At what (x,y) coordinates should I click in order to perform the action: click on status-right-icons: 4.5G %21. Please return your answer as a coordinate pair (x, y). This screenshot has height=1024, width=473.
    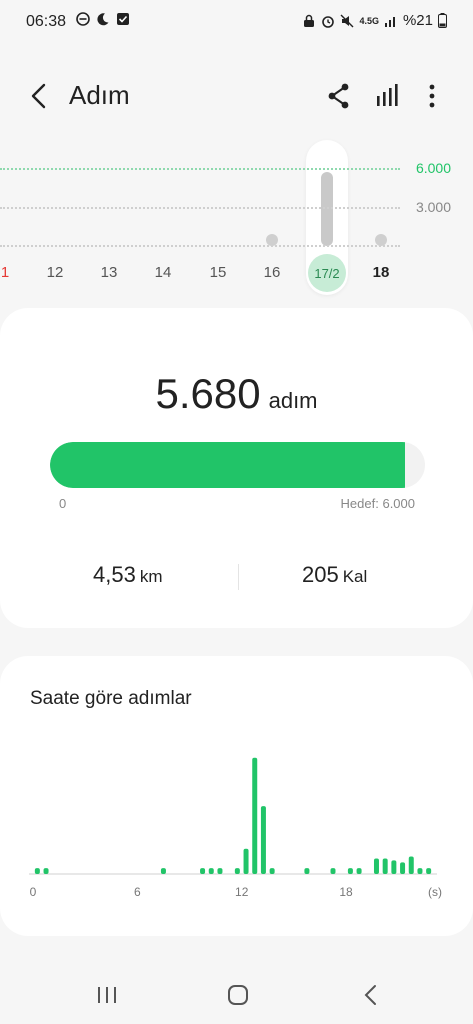
    Looking at the image, I should click on (374, 20).